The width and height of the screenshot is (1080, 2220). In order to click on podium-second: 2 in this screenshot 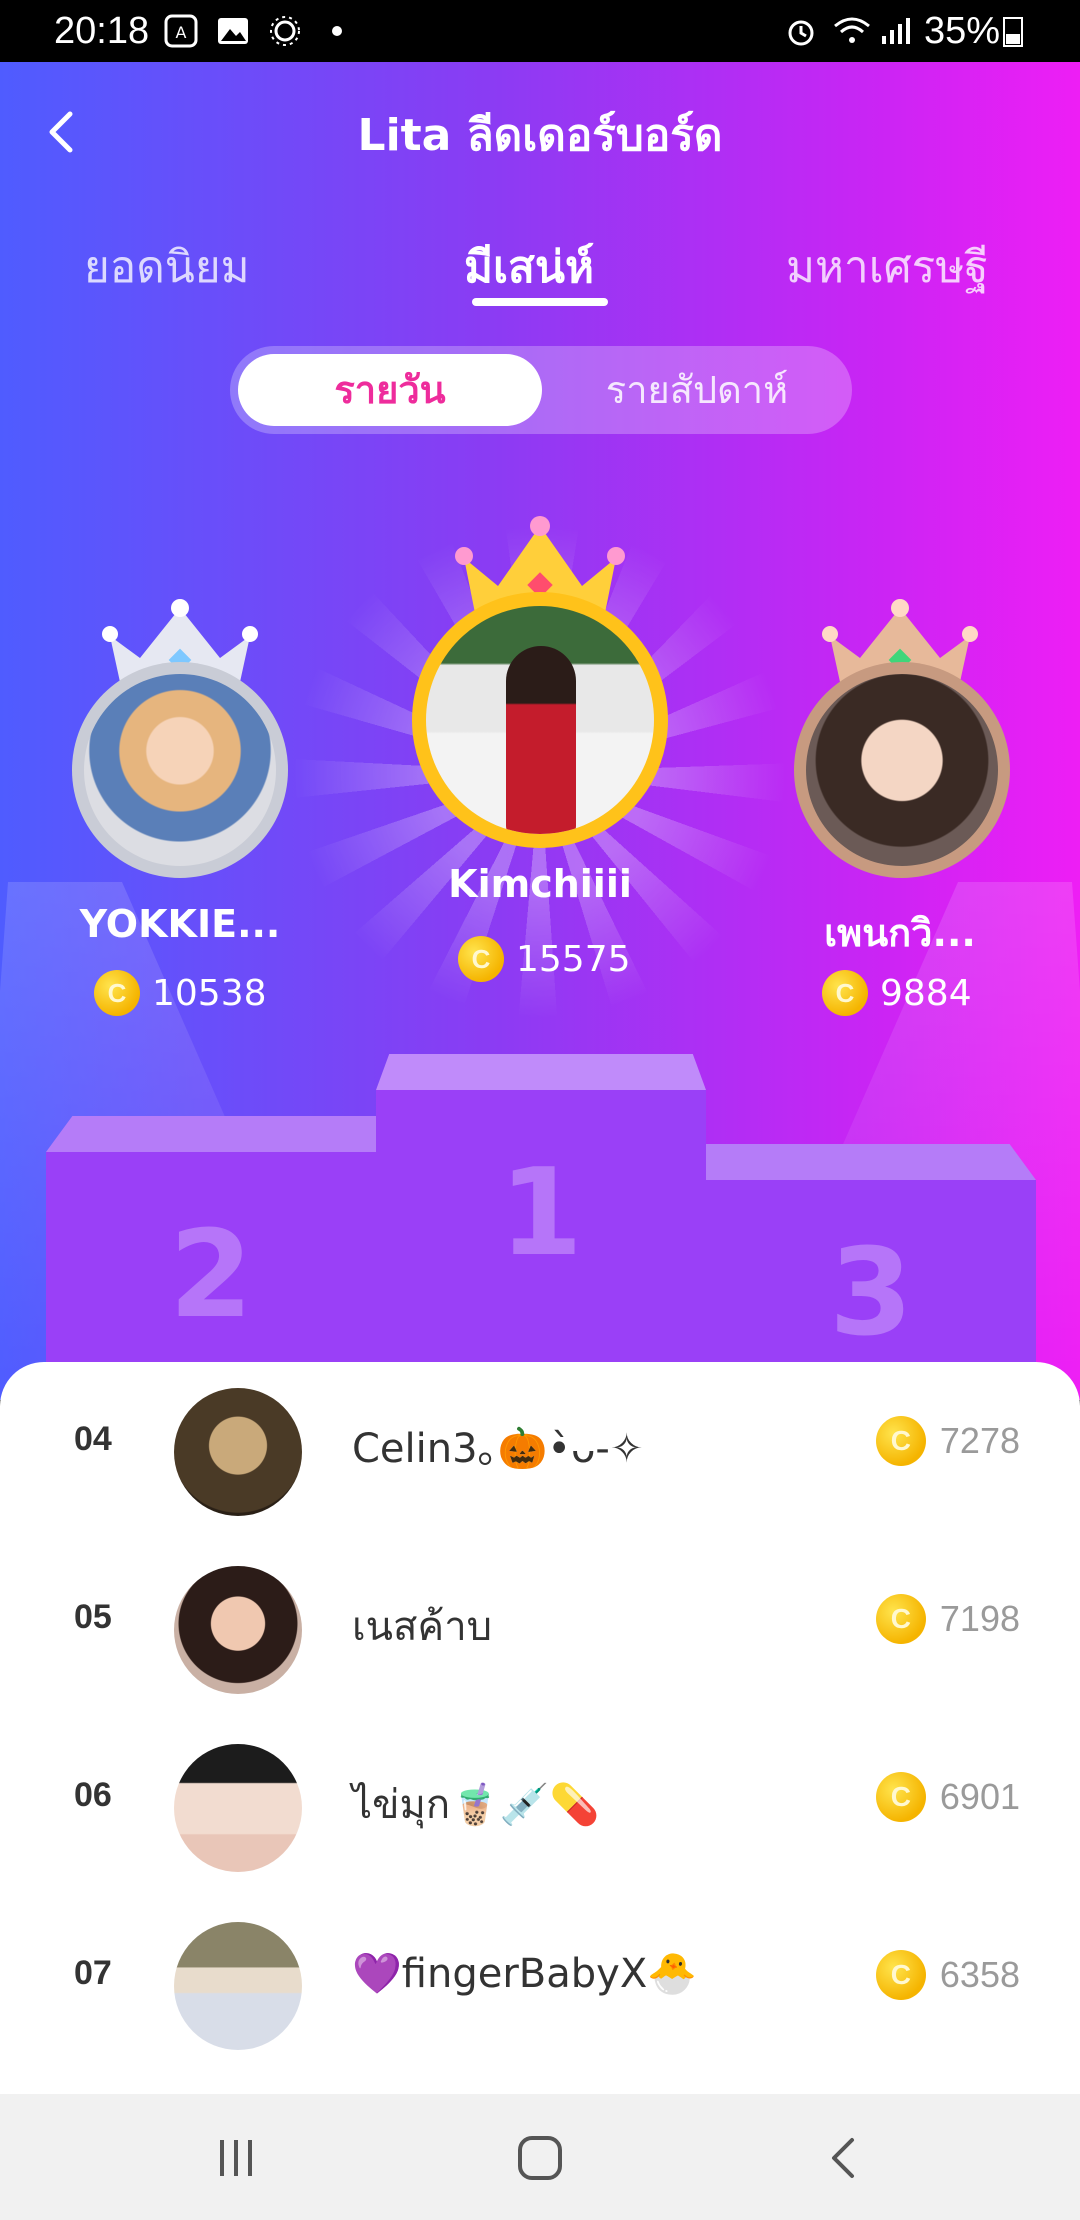, I will do `click(211, 1258)`.